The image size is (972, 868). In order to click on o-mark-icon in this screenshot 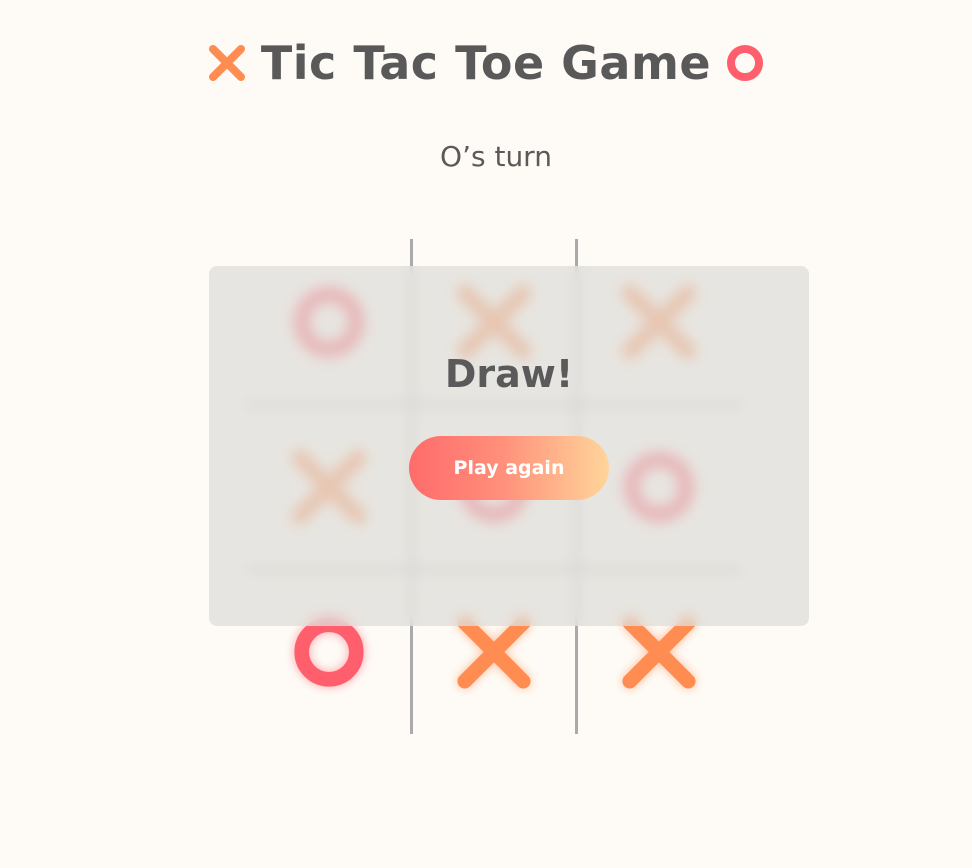, I will do `click(745, 63)`.